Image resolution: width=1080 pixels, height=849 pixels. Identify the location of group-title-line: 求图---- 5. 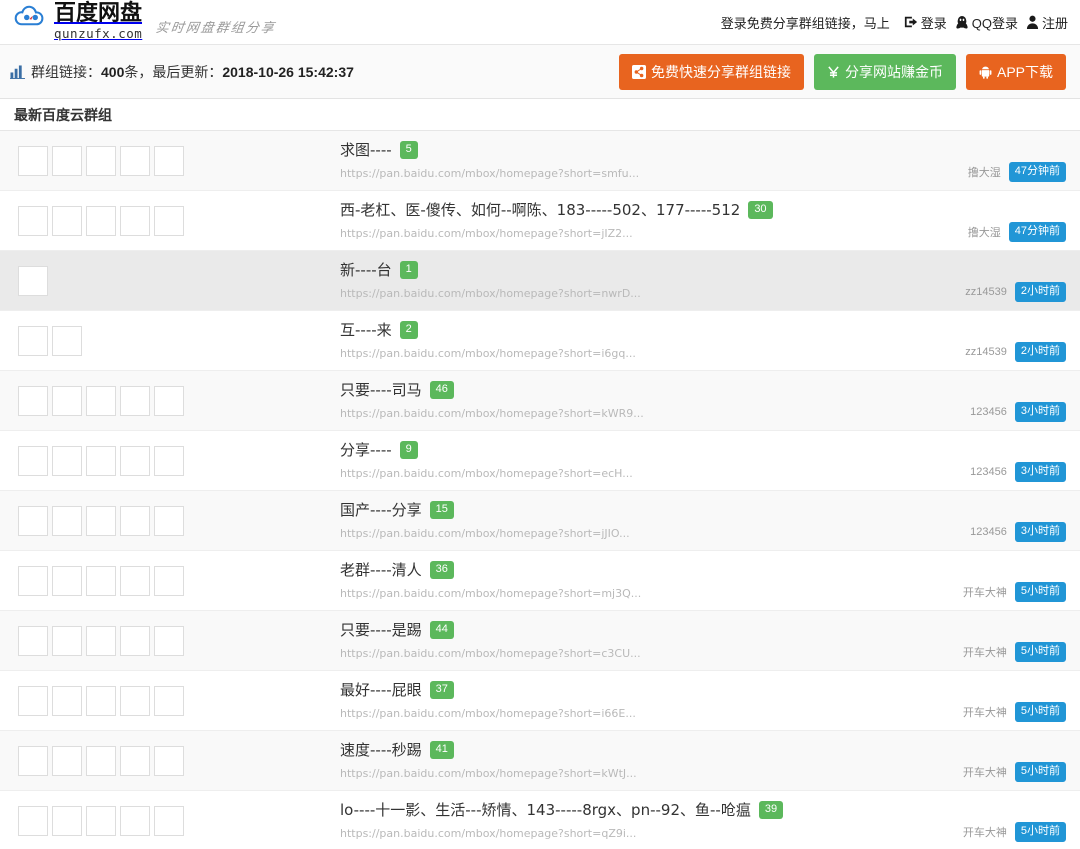
(649, 150).